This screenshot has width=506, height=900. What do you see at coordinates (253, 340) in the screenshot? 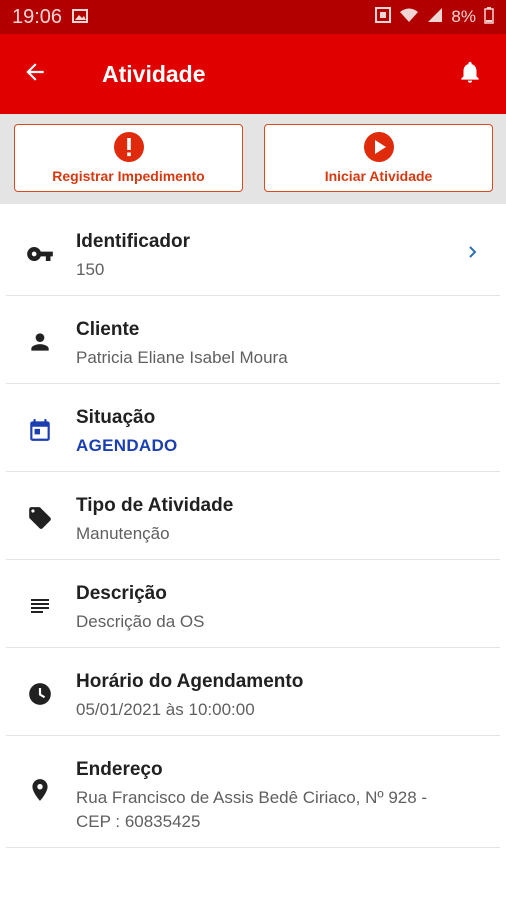
I see `detail-row-client: Cliente Patricia Eliane Isabel Moura` at bounding box center [253, 340].